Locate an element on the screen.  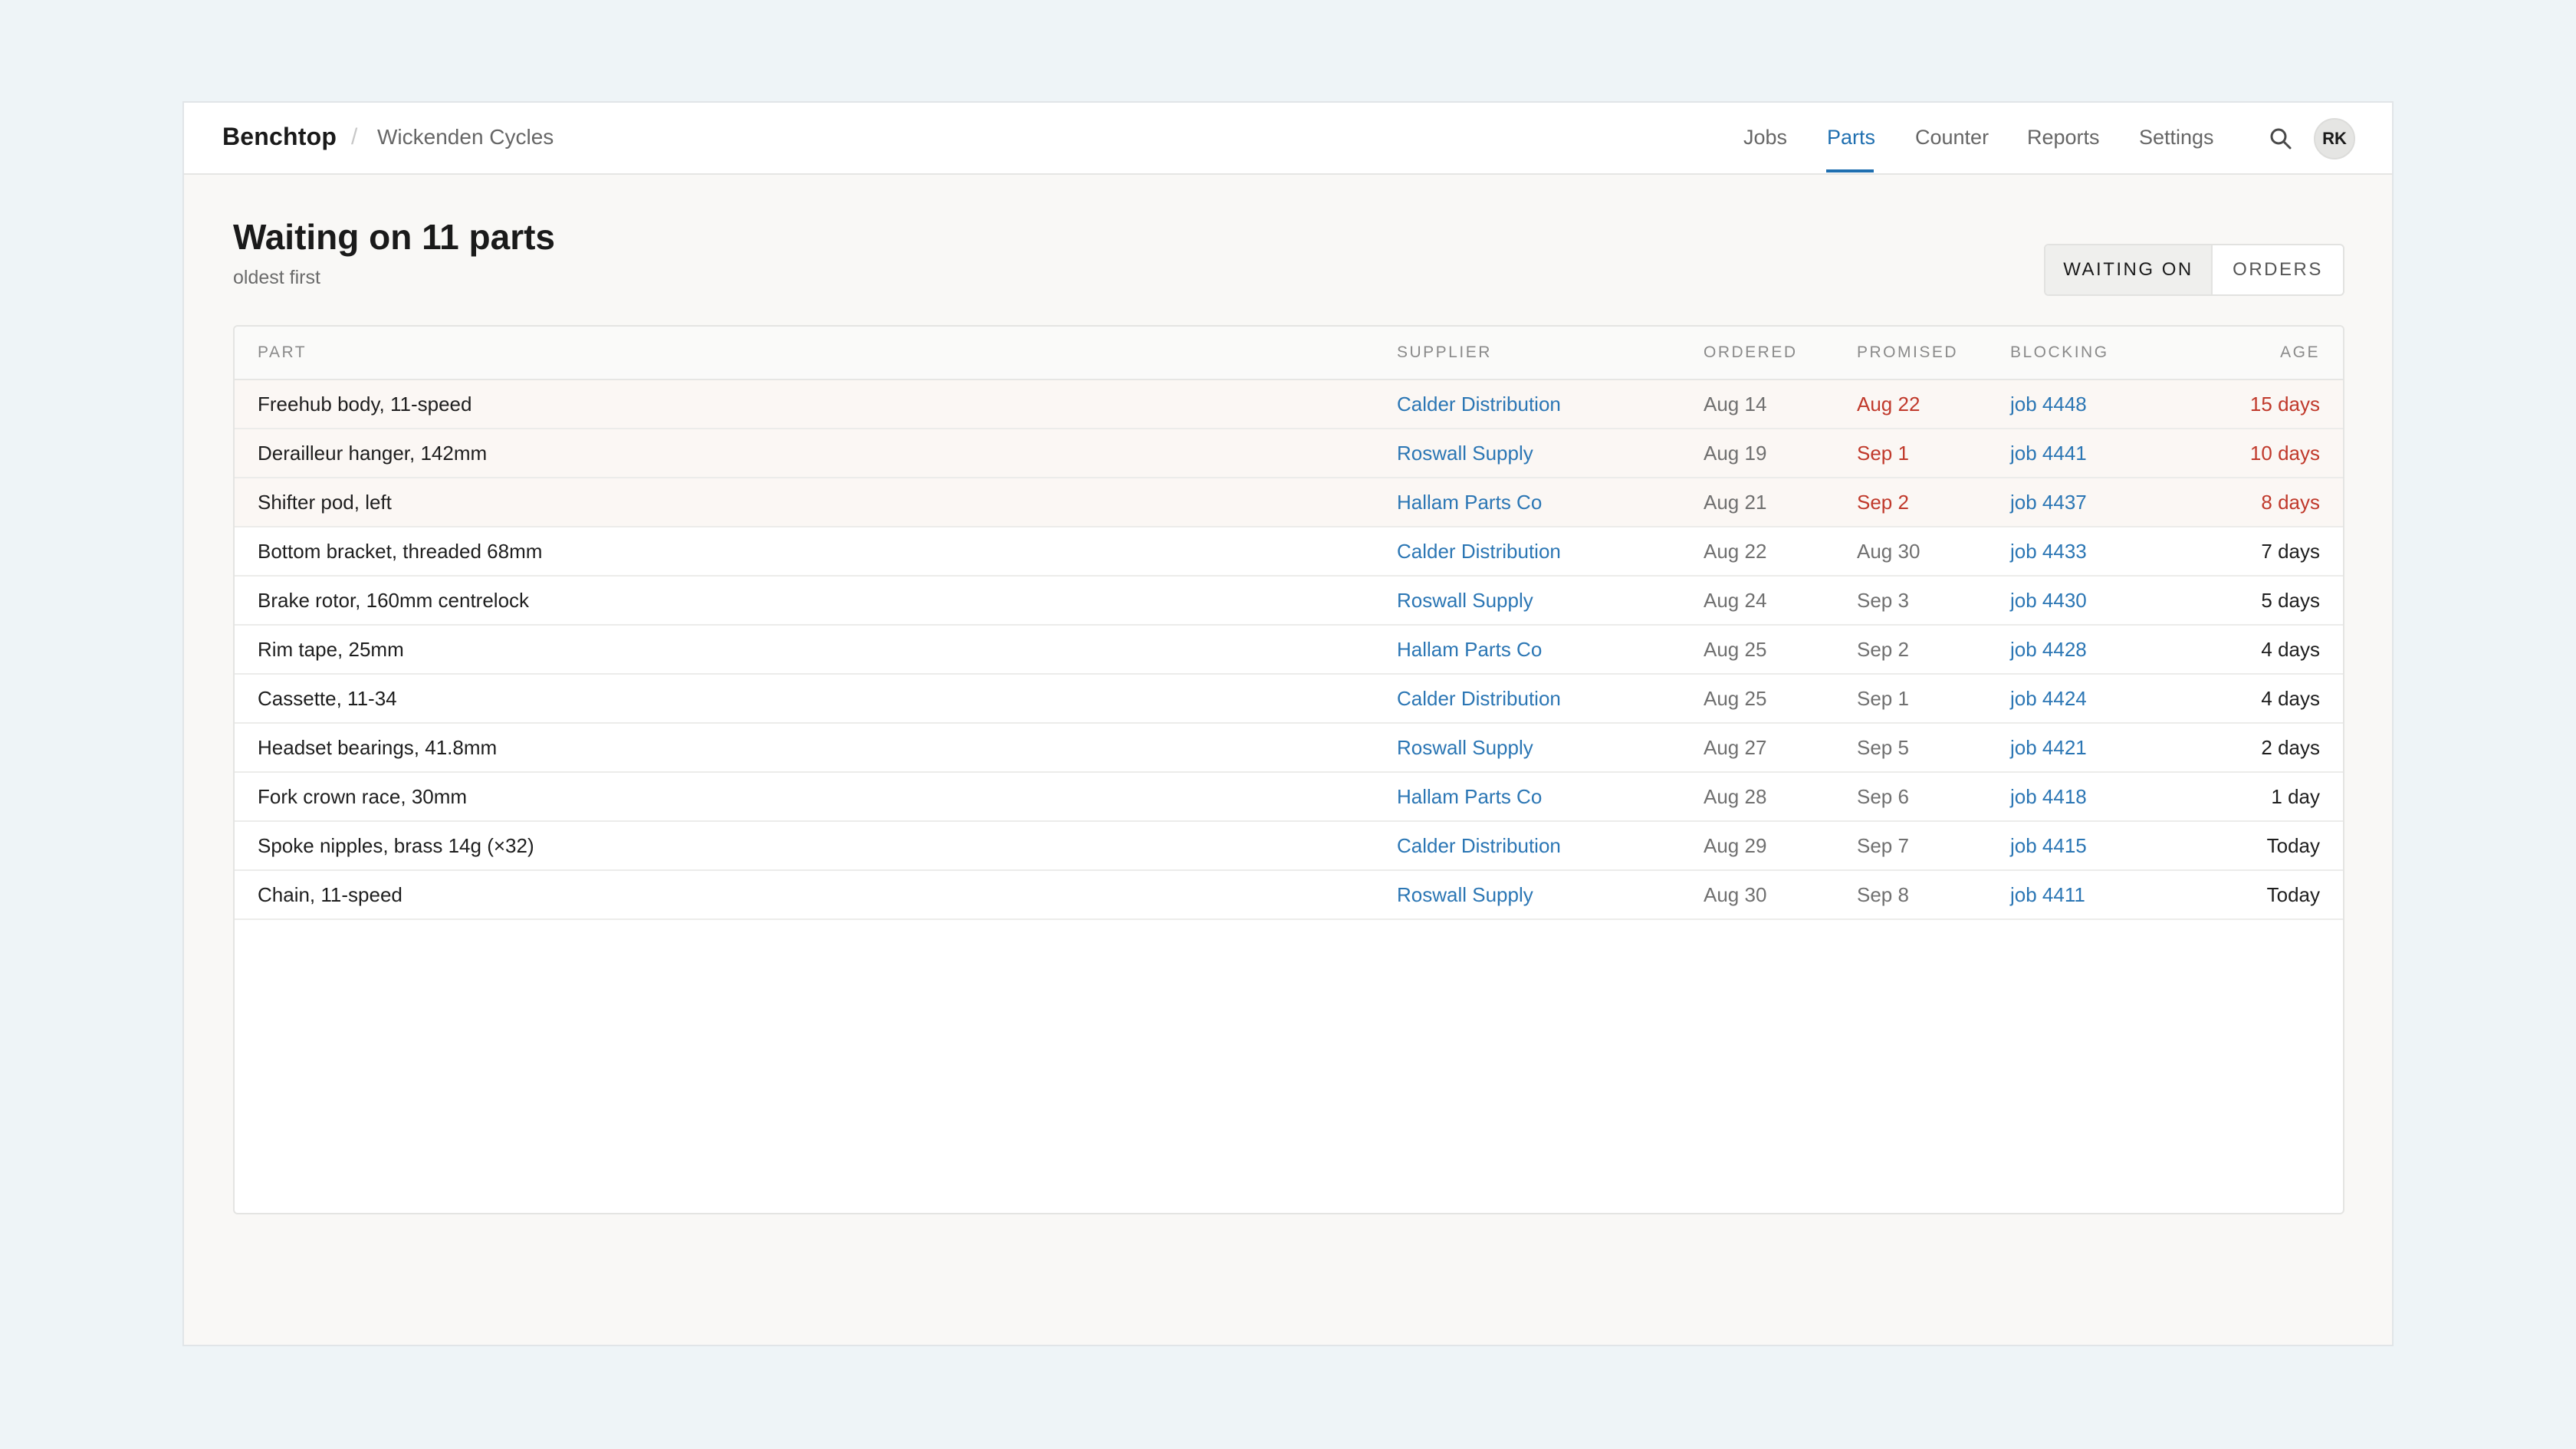
ordered-date: Aug 22 is located at coordinates (1735, 551).